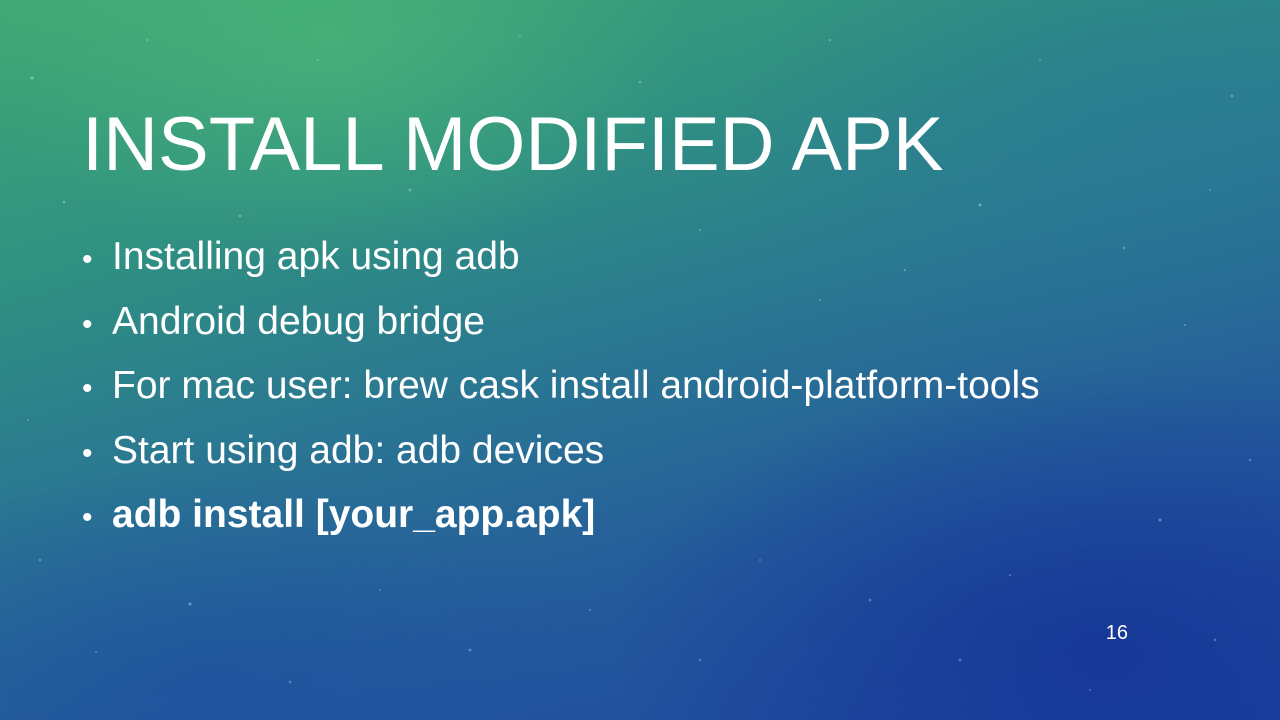 The image size is (1280, 720). What do you see at coordinates (561, 325) in the screenshot?
I see `bullet-item: • Android debug bridge` at bounding box center [561, 325].